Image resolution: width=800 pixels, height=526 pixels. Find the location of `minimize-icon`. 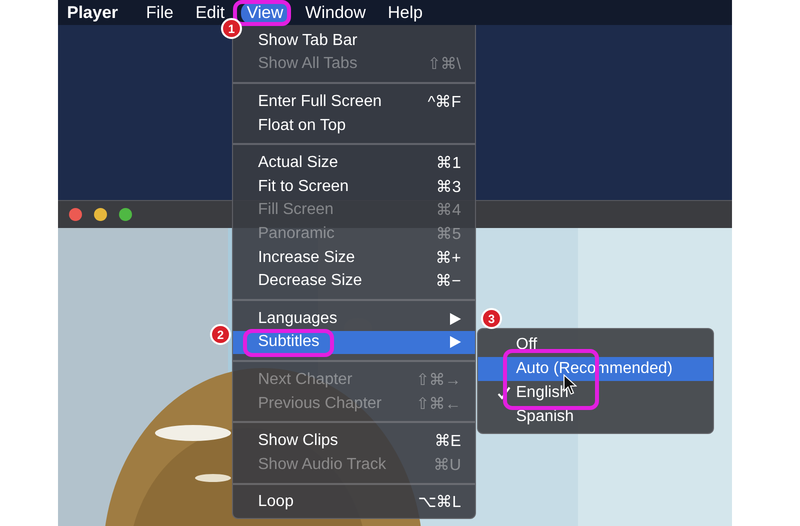

minimize-icon is located at coordinates (100, 214).